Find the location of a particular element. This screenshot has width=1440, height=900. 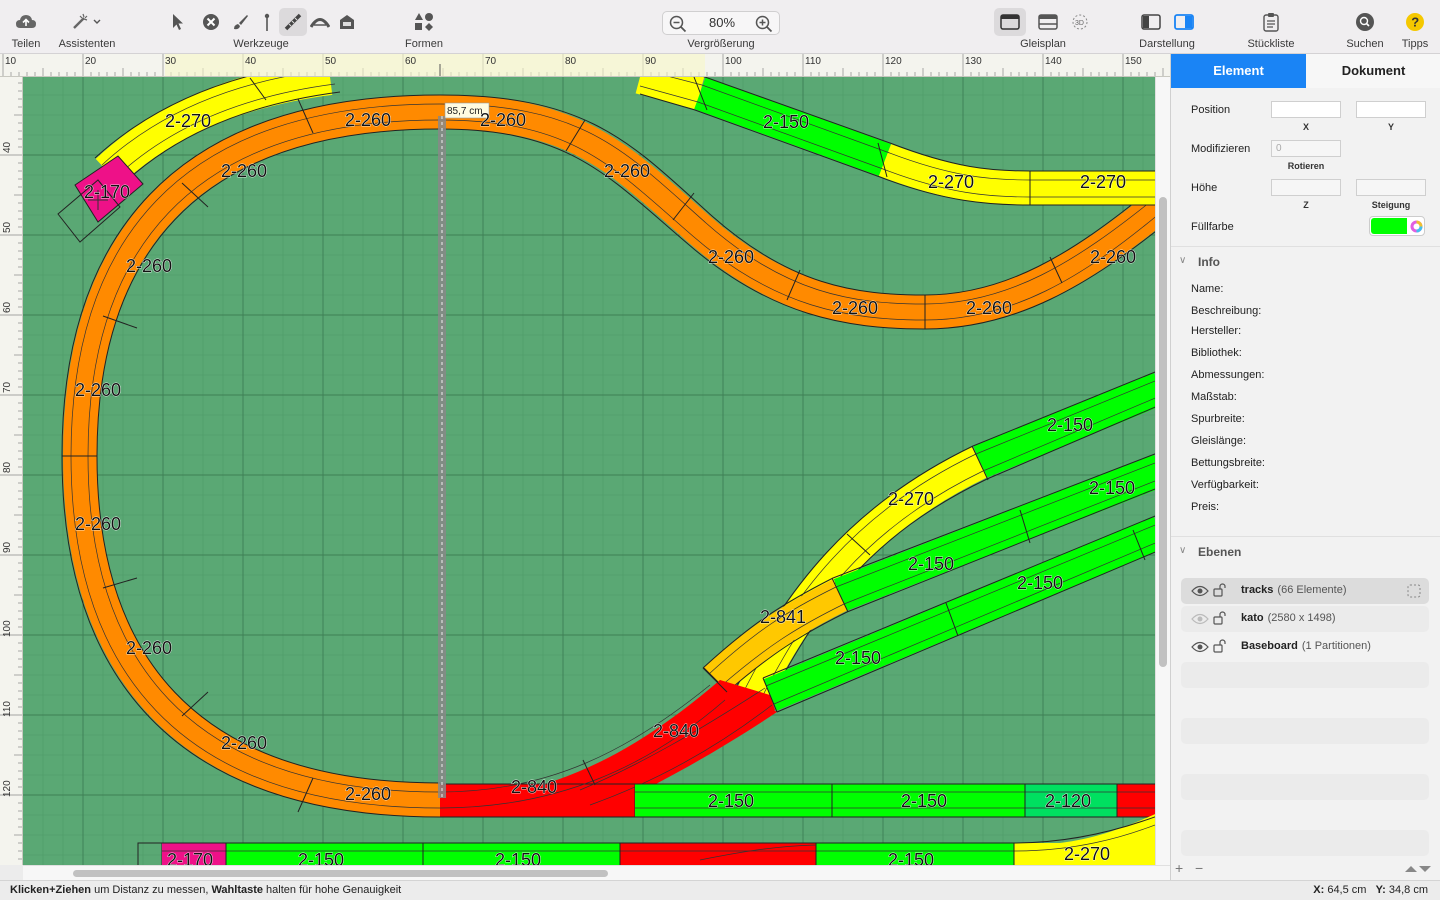

clipboard-list-icon is located at coordinates (1271, 22).